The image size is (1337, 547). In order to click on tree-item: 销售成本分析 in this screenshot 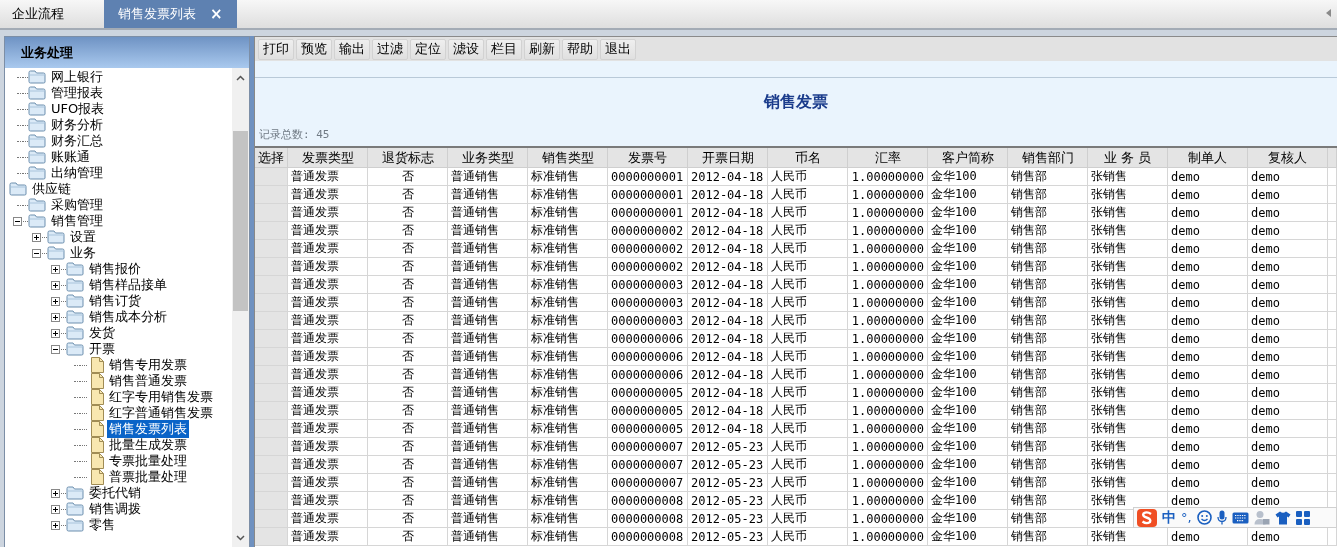, I will do `click(128, 317)`.